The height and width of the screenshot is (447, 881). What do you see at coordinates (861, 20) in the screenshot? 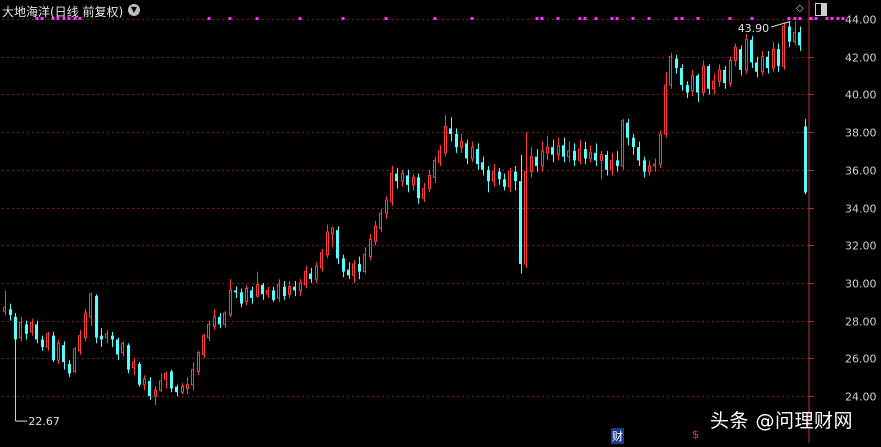
I see `y-tick-label: 44.00` at bounding box center [861, 20].